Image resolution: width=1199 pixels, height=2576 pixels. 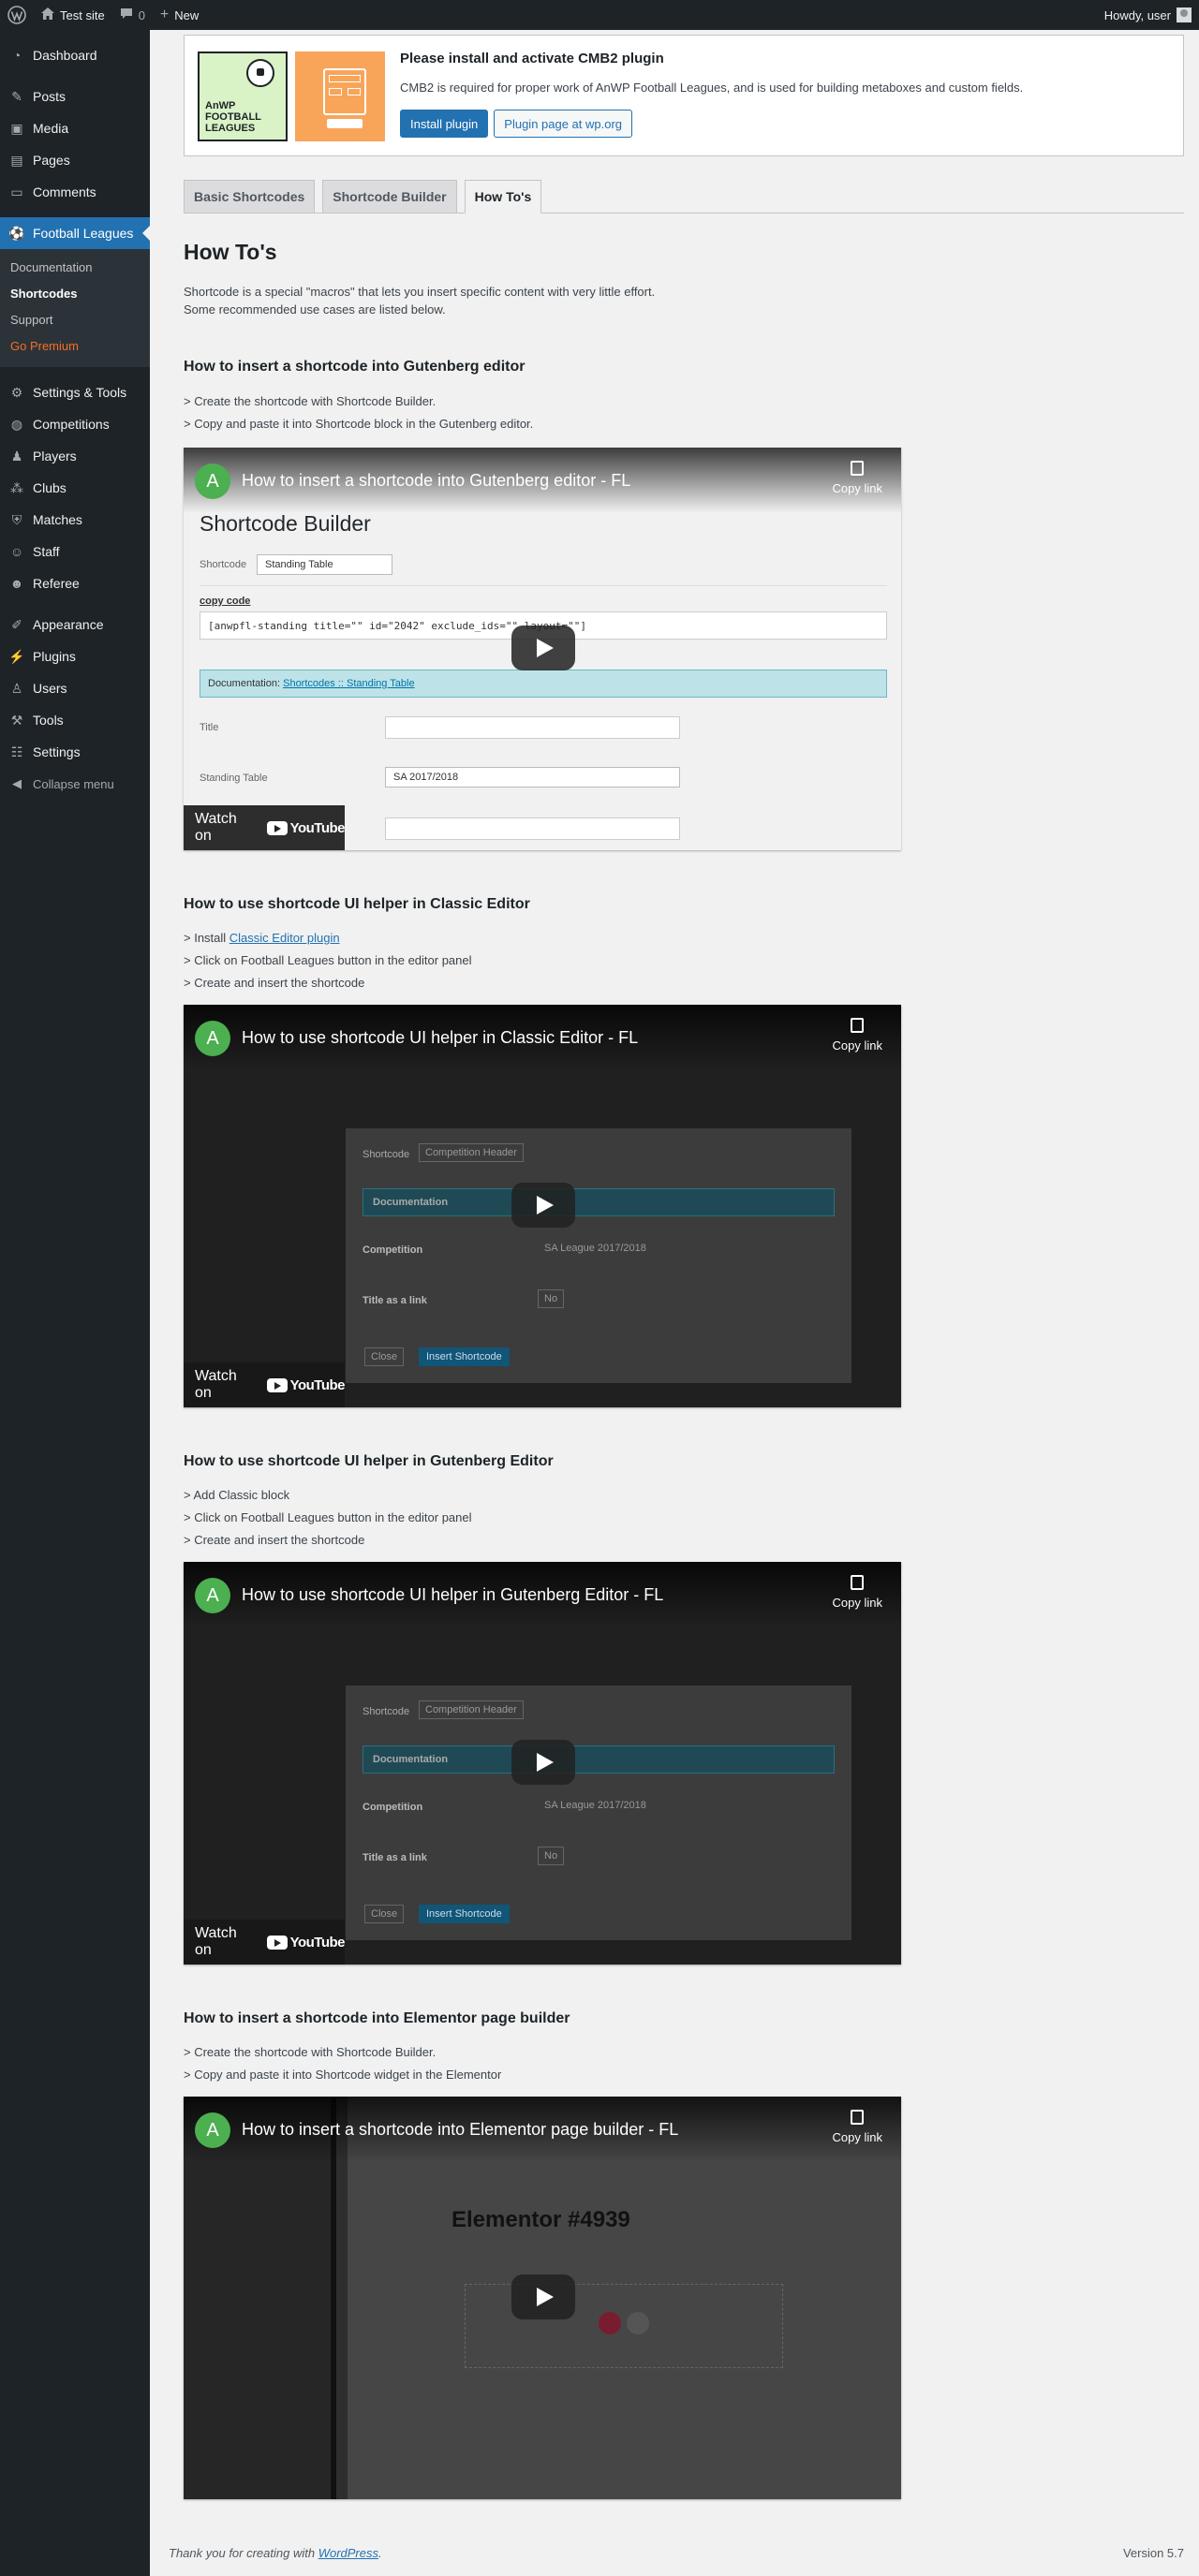 I want to click on menu-settings-tools: ⚙ Settings & Tools, so click(x=75, y=392).